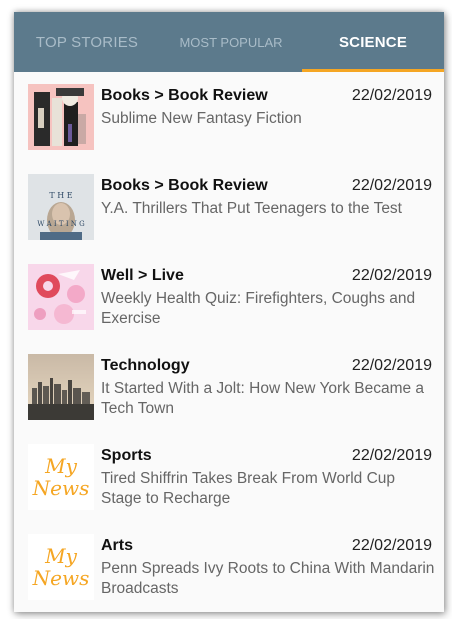  Describe the element at coordinates (142, 275) in the screenshot. I see `article-section: Well > Live` at that location.